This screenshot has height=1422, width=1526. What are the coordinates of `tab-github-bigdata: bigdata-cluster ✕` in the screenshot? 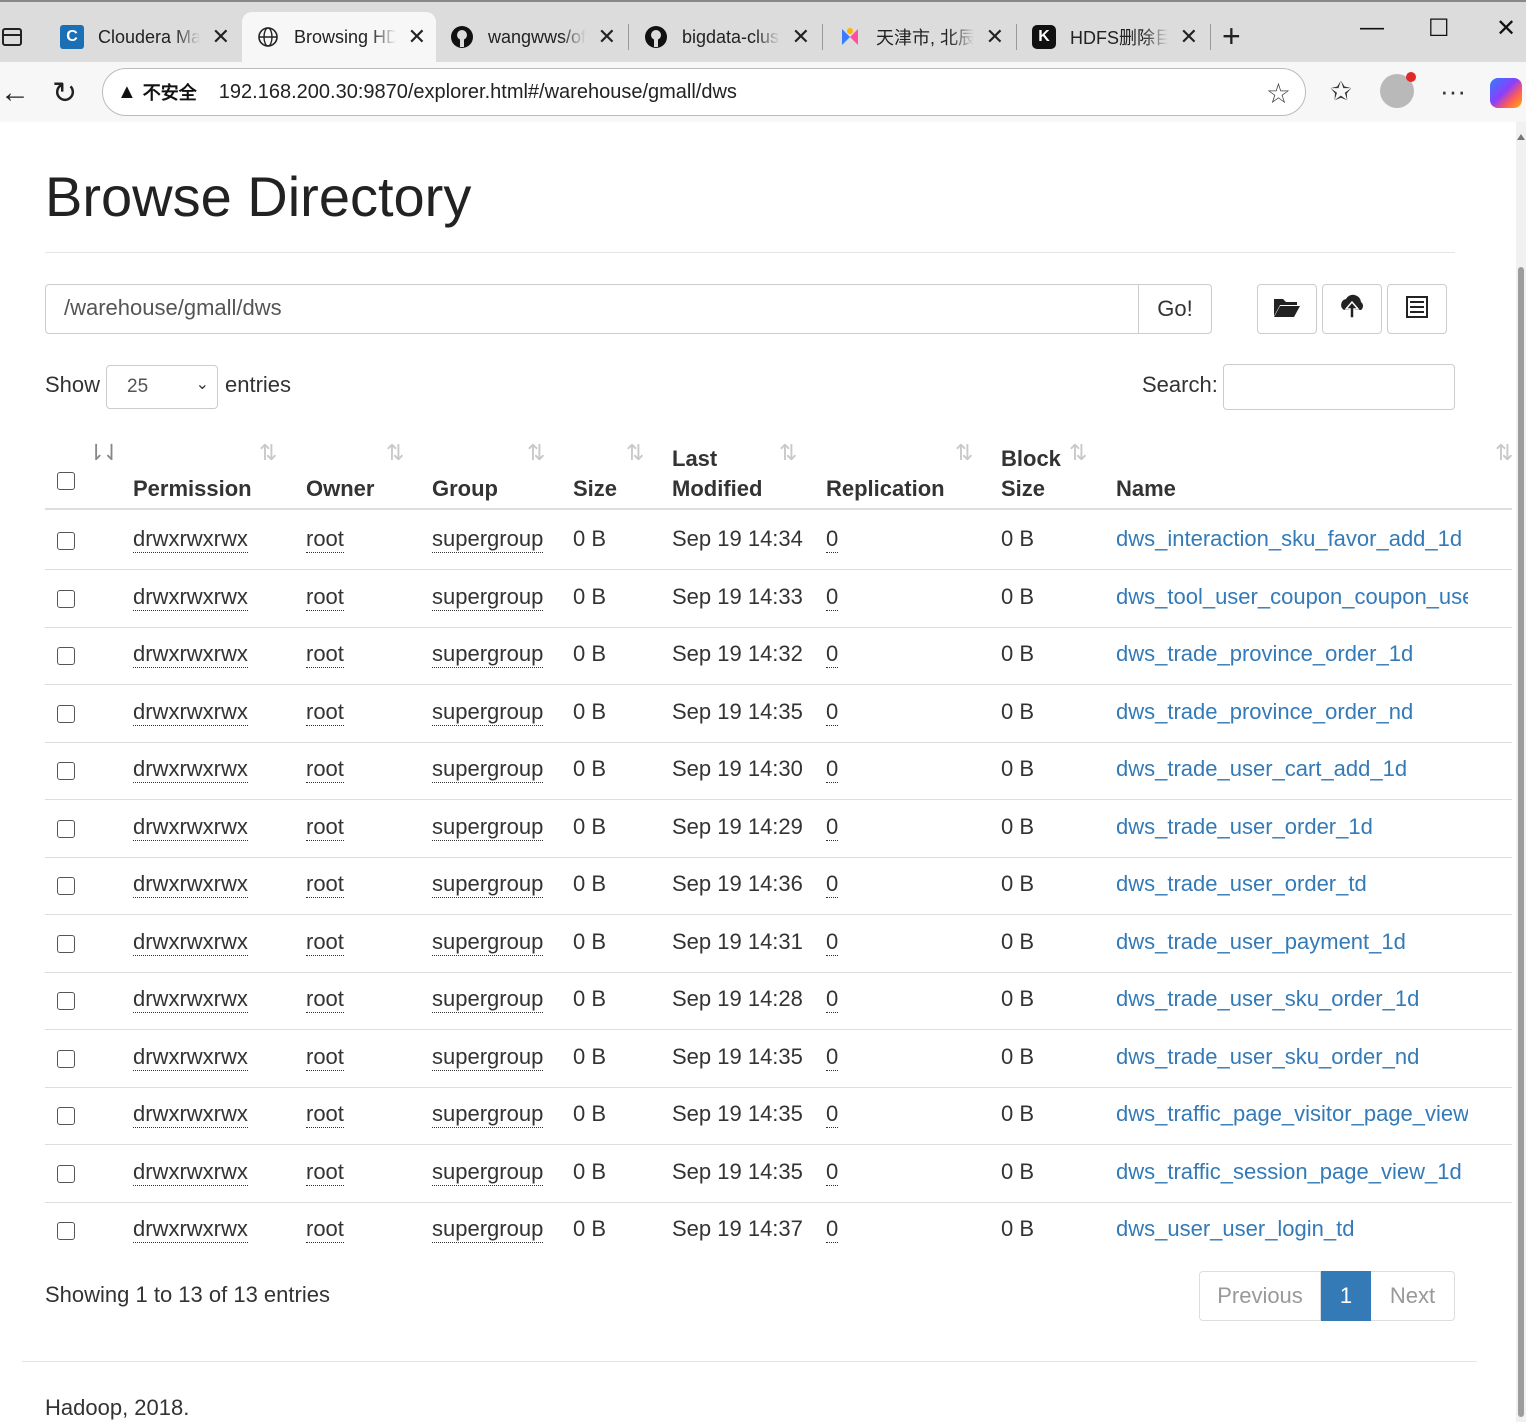 It's located at (725, 37).